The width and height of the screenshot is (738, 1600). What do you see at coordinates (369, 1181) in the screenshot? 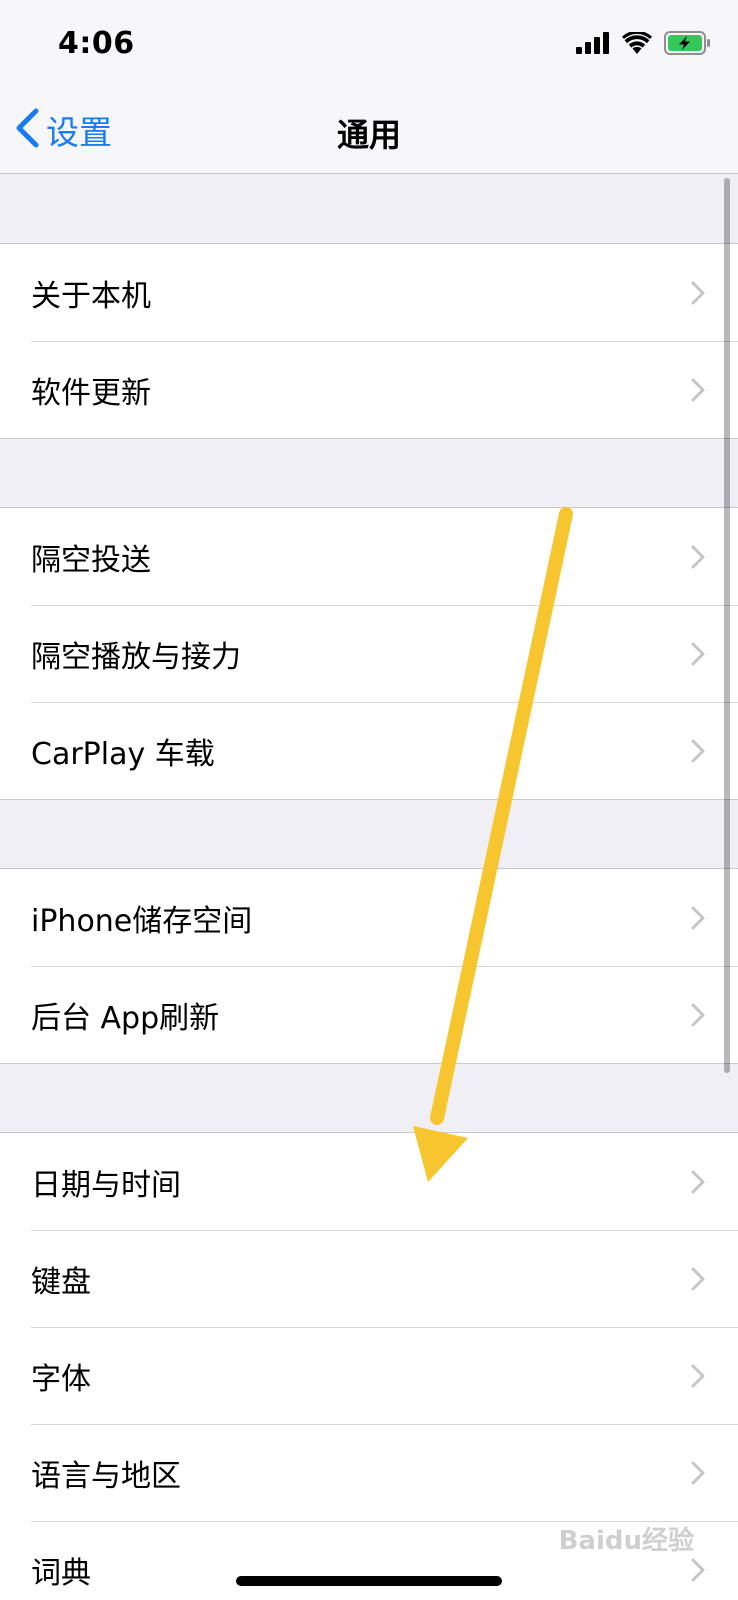
I see `list-item: 日期与时间` at bounding box center [369, 1181].